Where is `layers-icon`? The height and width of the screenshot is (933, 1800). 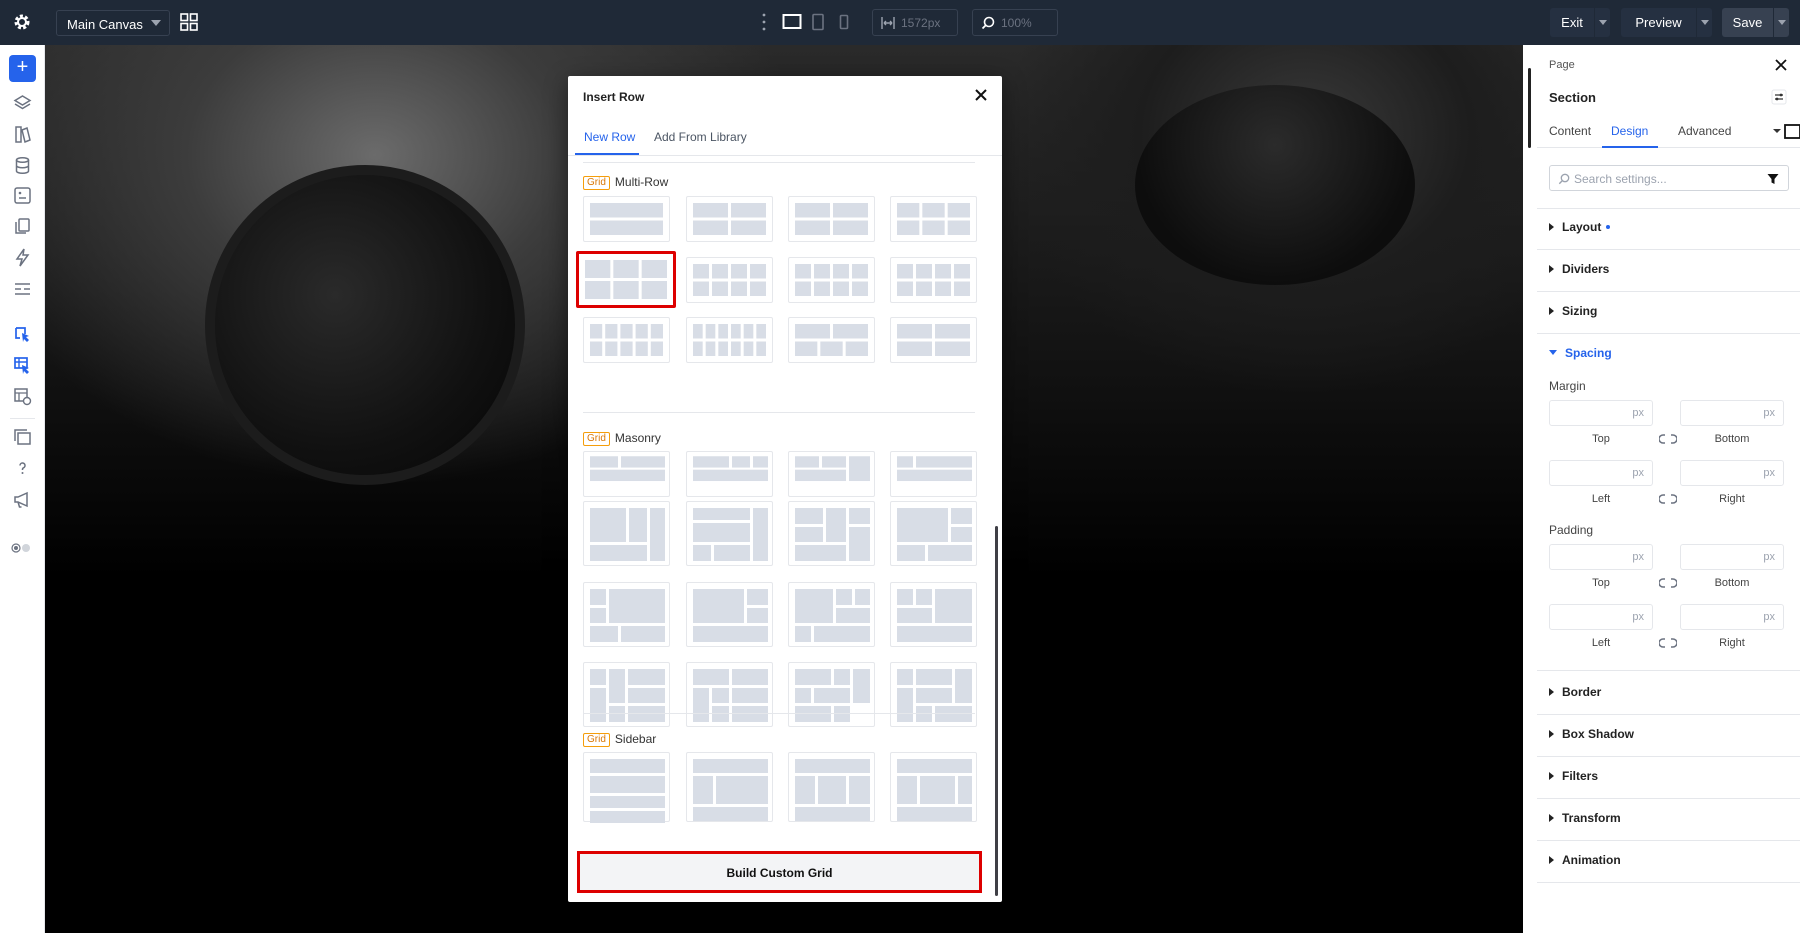
layers-icon is located at coordinates (22, 103).